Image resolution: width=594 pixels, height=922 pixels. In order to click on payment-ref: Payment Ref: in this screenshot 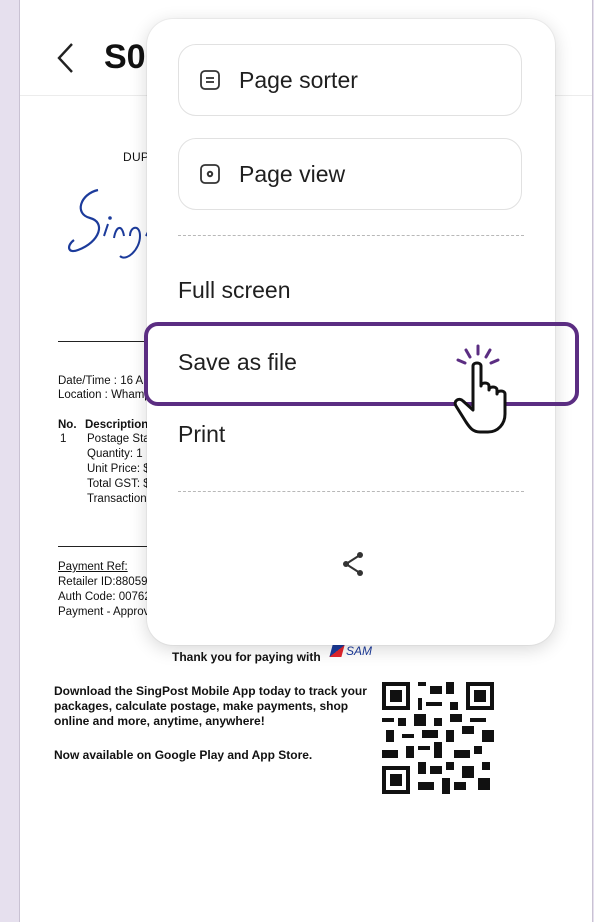, I will do `click(93, 567)`.